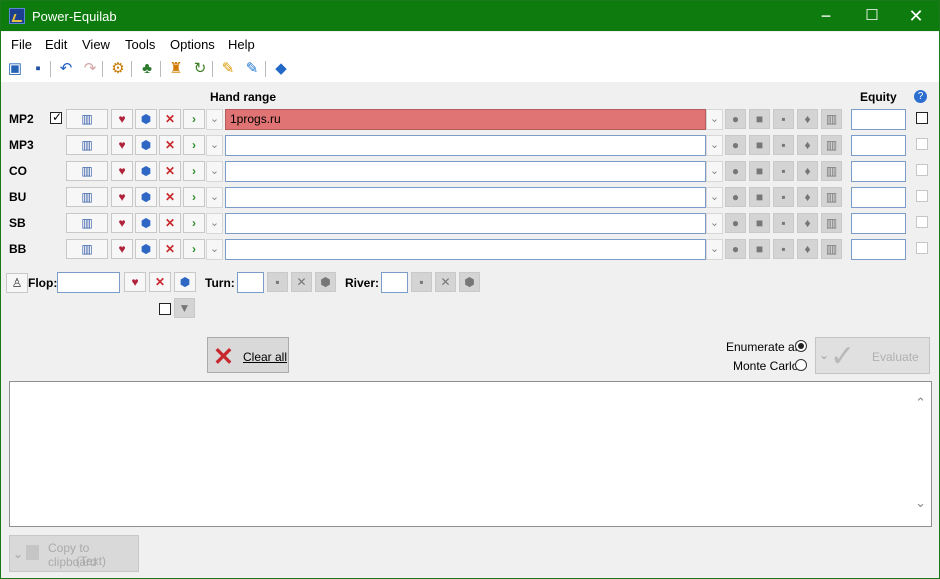 The height and width of the screenshot is (579, 940). What do you see at coordinates (228, 69) in the screenshot?
I see `pencil-icon: ✎` at bounding box center [228, 69].